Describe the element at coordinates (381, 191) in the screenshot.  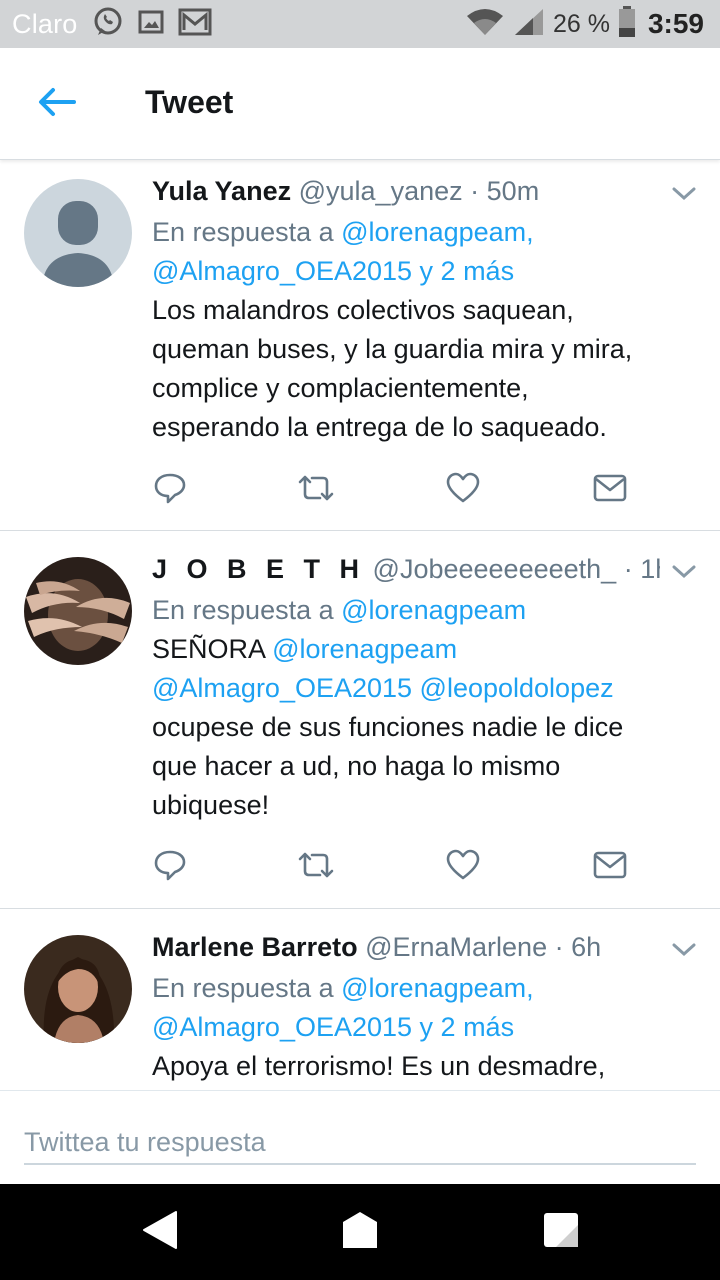
I see `author-handle: @yula_yanez` at that location.